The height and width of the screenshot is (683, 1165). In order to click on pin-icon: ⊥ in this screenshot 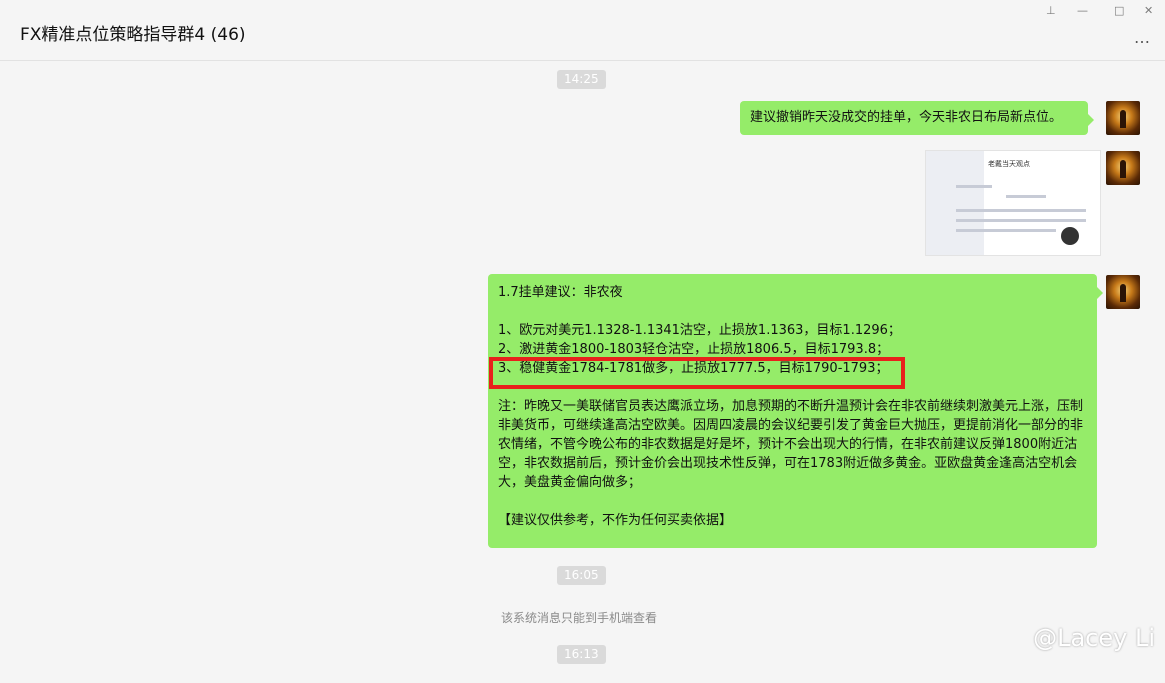, I will do `click(1051, 11)`.